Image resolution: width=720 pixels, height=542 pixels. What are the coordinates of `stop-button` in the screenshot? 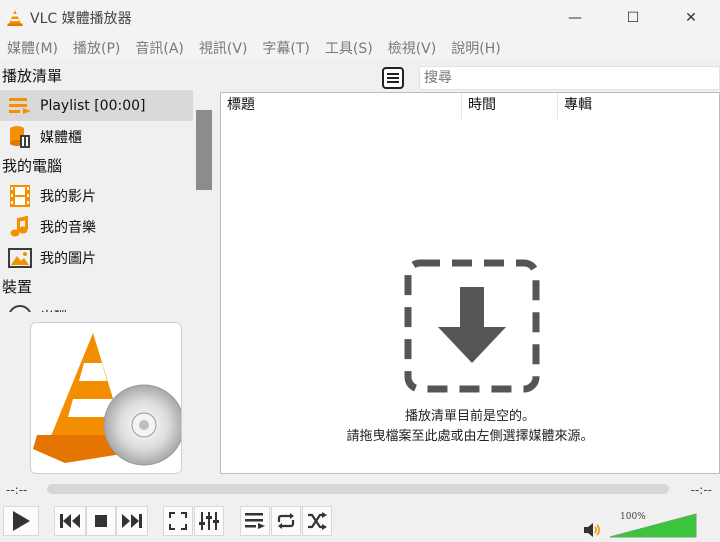 It's located at (101, 521).